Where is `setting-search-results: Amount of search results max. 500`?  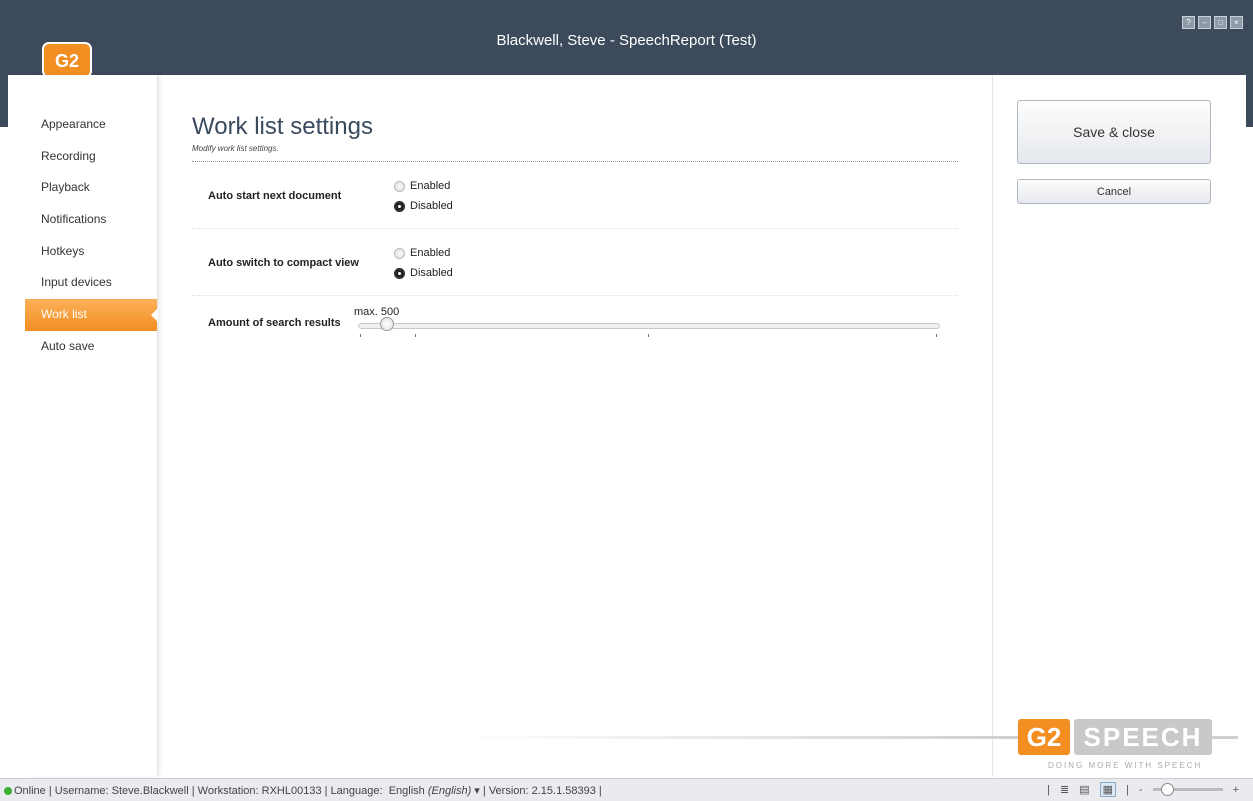
setting-search-results: Amount of search results max. 500 is located at coordinates (575, 321).